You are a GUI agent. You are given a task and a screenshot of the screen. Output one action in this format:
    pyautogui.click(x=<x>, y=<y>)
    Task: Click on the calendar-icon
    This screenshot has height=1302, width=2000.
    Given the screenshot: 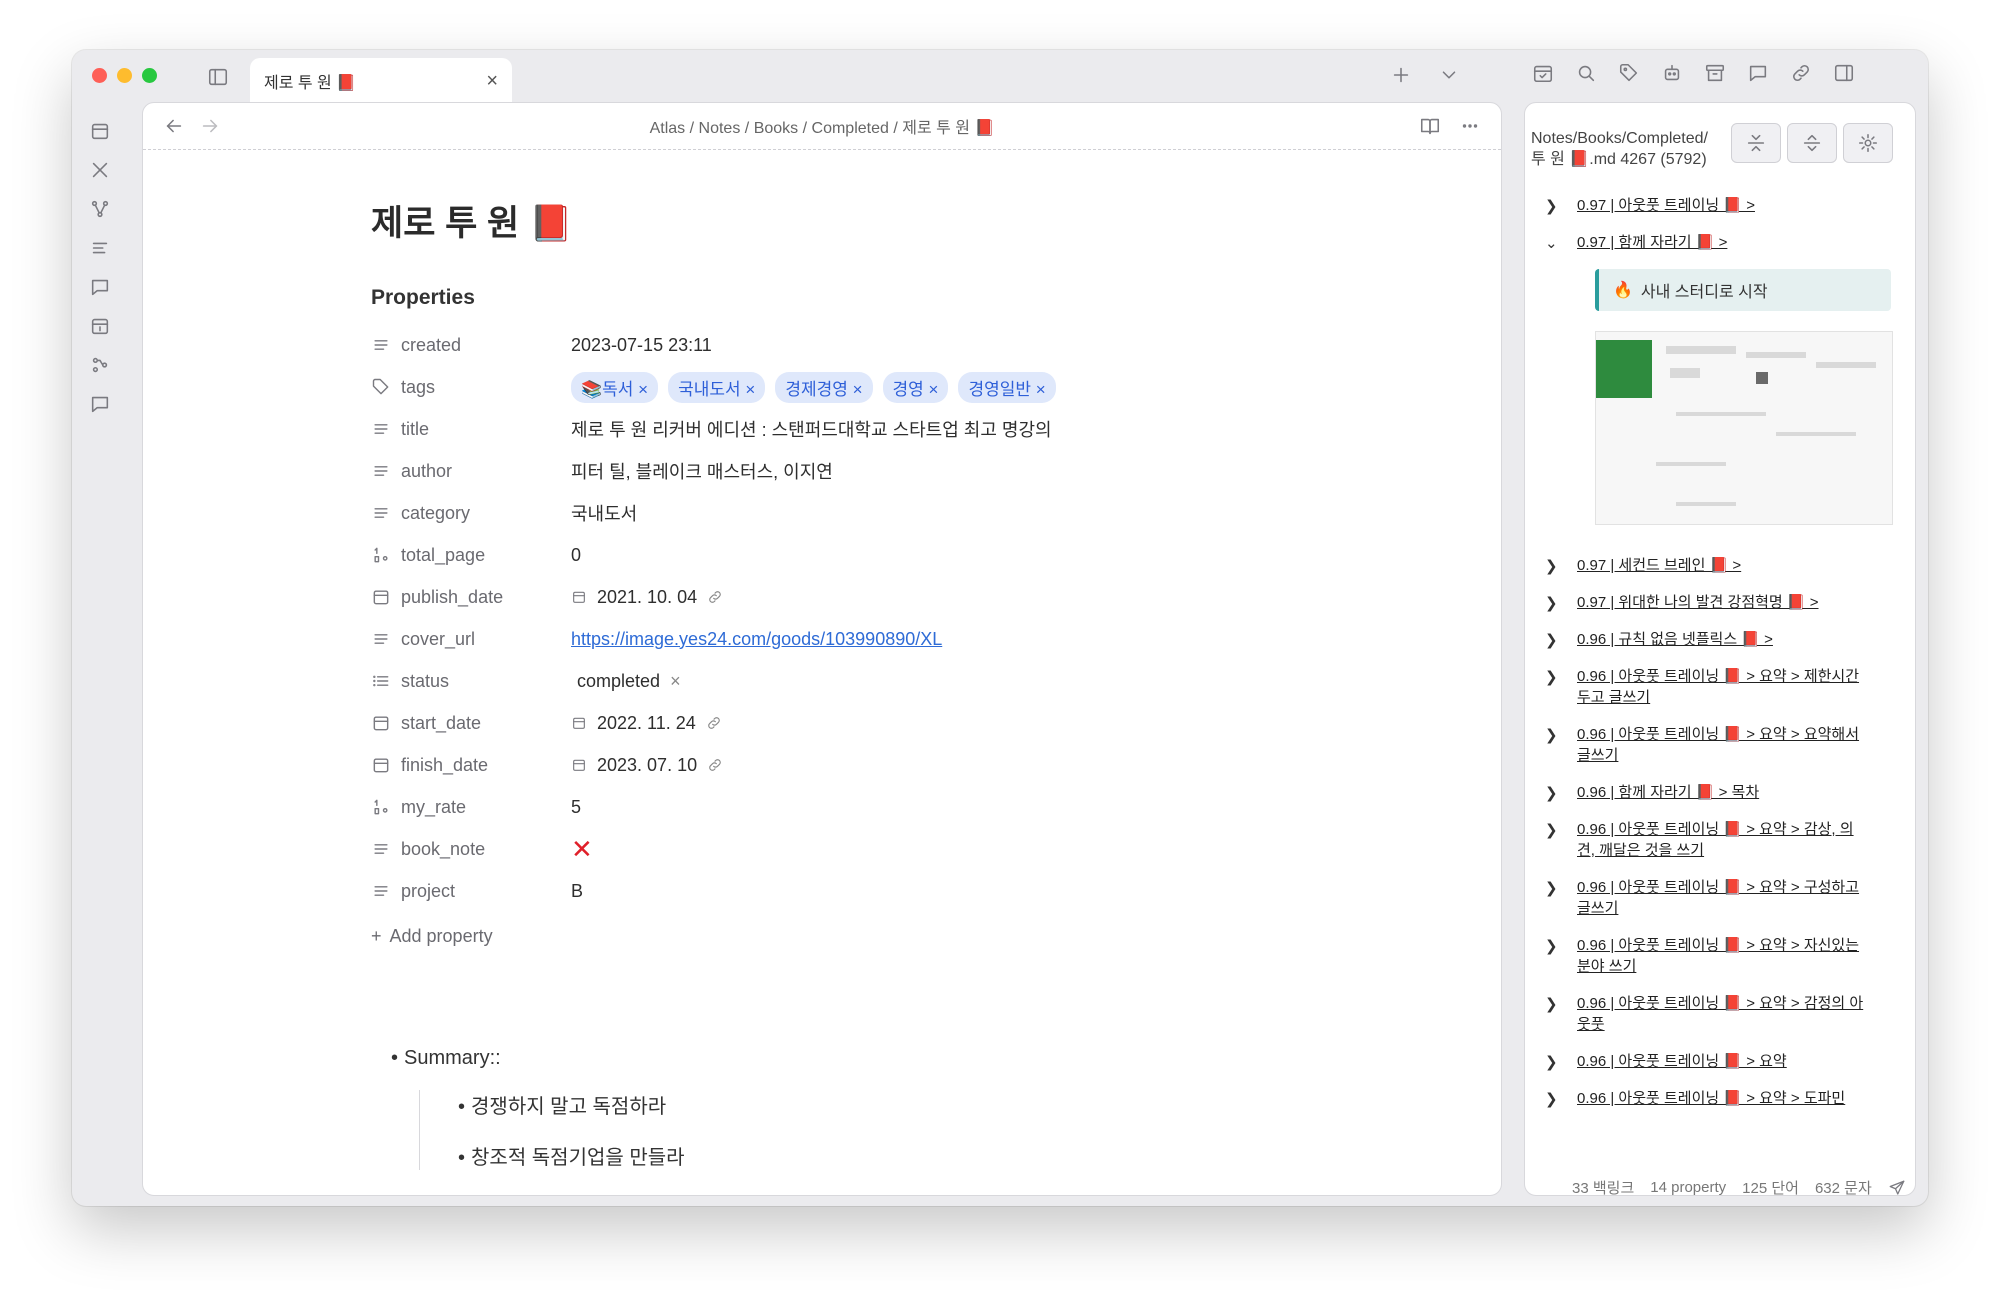 What is the action you would take?
    pyautogui.click(x=100, y=131)
    